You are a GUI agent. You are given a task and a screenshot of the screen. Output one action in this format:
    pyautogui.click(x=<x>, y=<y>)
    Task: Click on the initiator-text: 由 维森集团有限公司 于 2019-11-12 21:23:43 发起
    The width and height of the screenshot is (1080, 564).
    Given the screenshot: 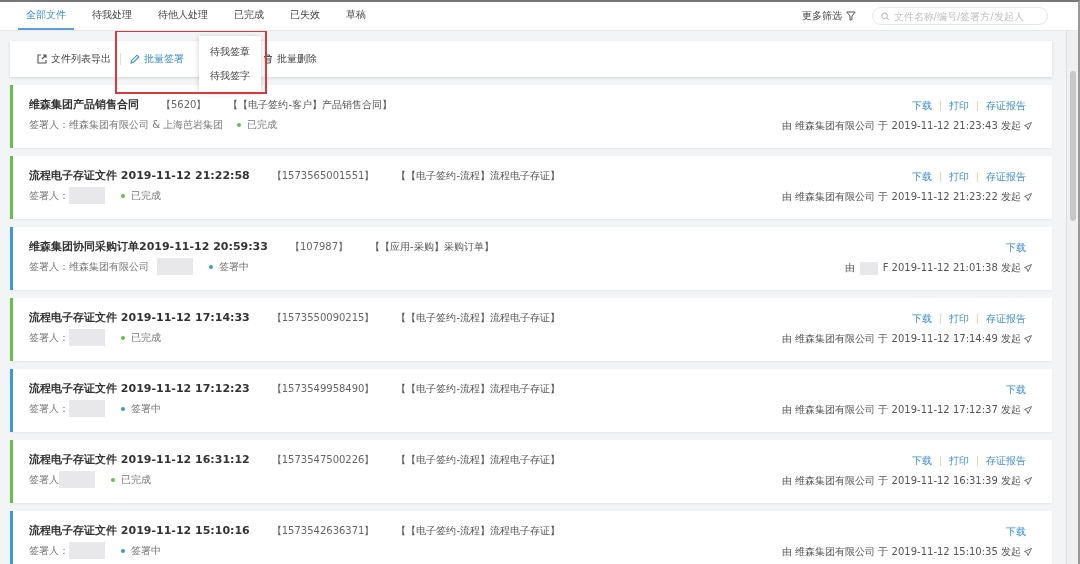 What is the action you would take?
    pyautogui.click(x=901, y=126)
    